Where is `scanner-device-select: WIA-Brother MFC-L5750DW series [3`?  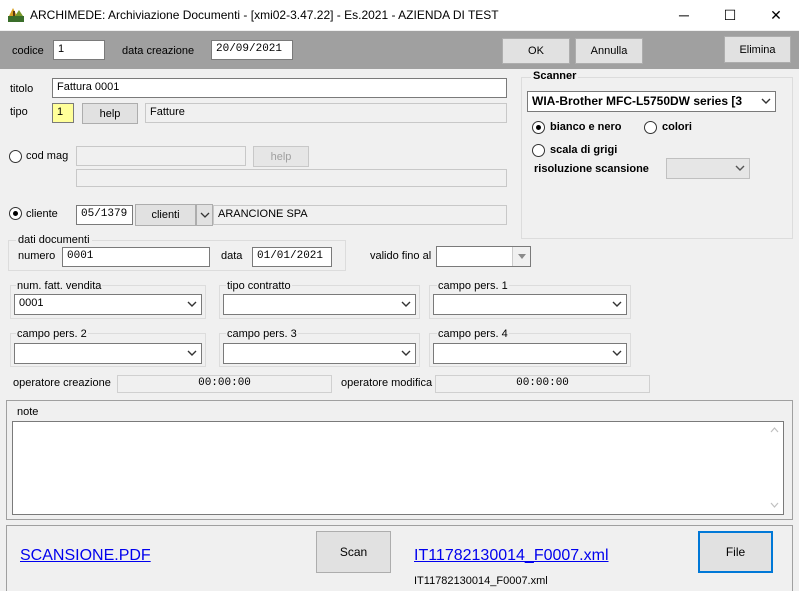 scanner-device-select: WIA-Brother MFC-L5750DW series [3 is located at coordinates (651, 101).